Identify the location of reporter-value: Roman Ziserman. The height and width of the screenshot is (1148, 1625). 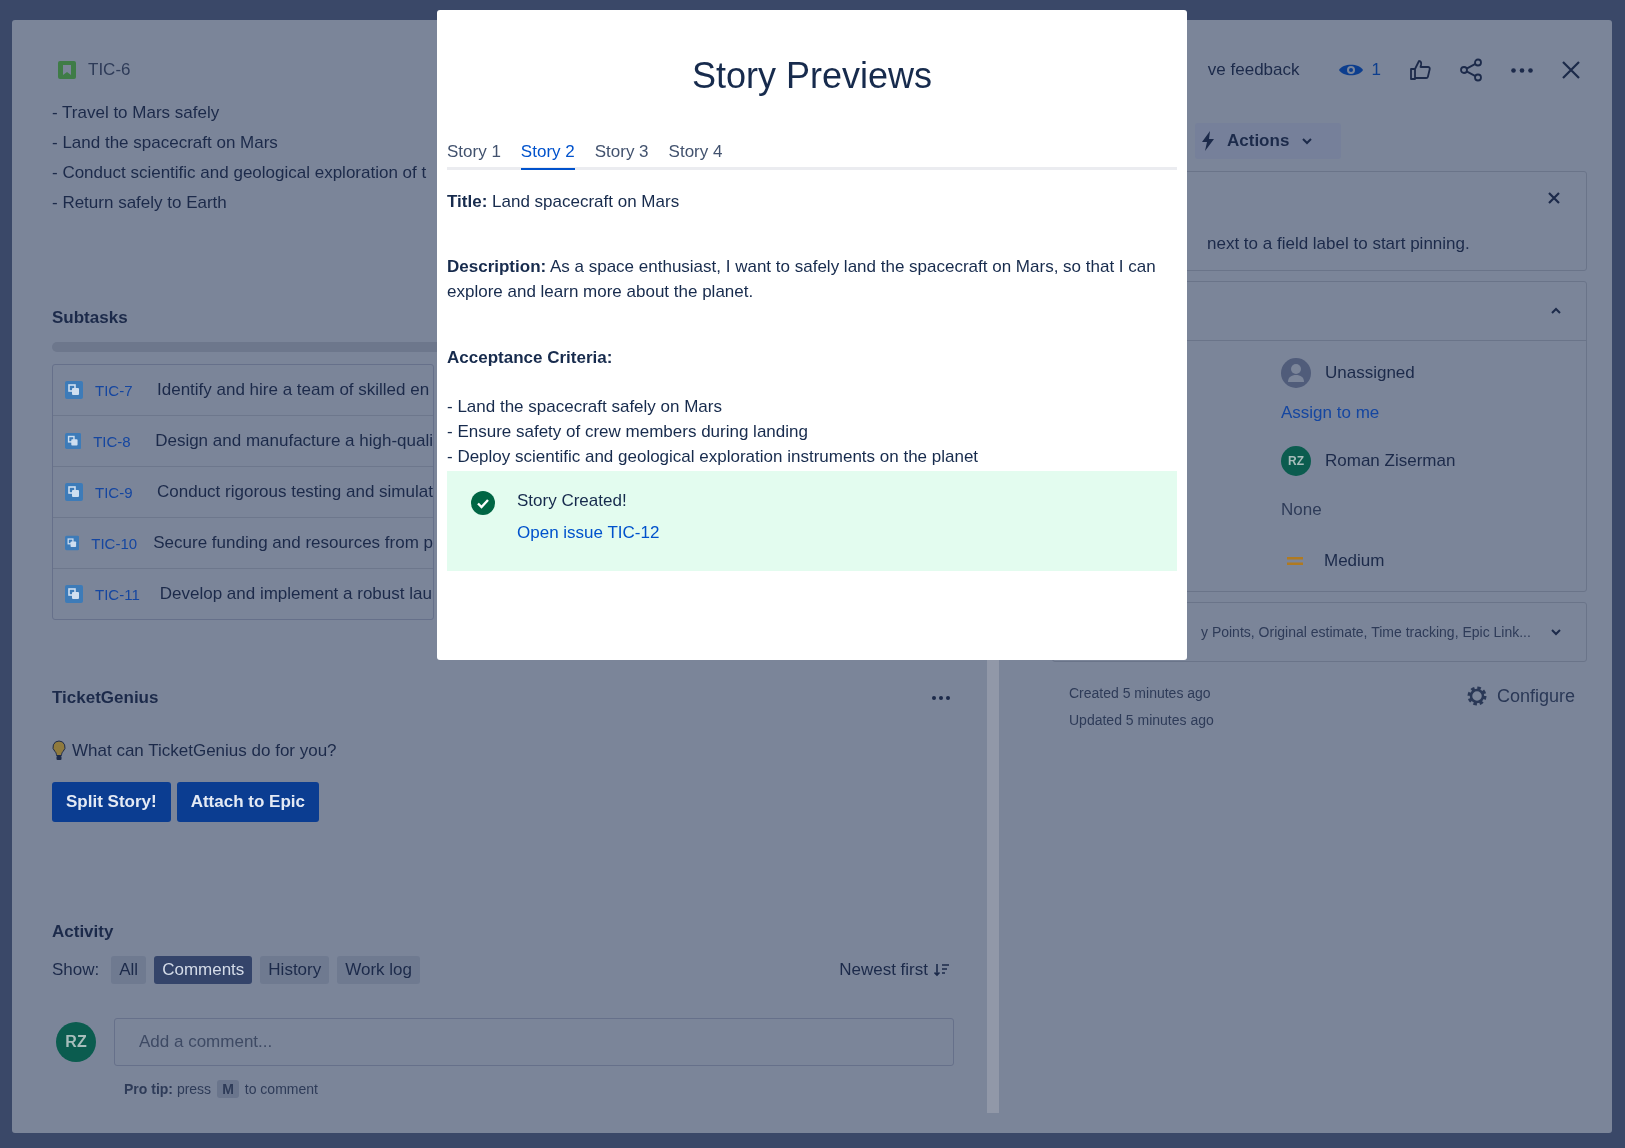
(1390, 461).